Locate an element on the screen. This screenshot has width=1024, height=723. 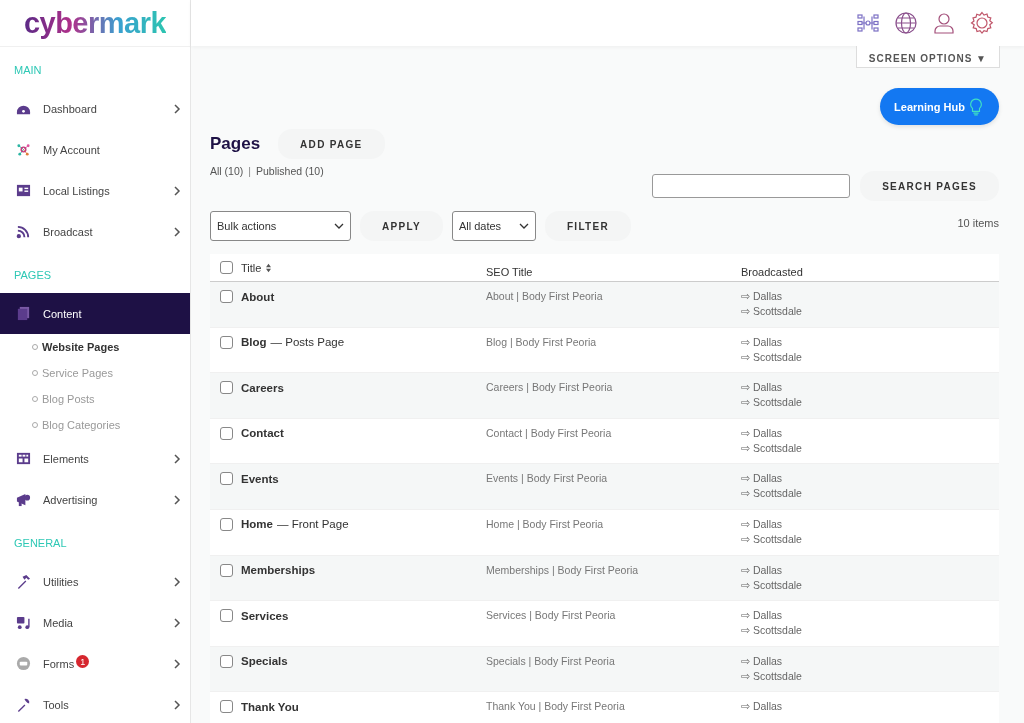
form-icon is located at coordinates (23, 663).